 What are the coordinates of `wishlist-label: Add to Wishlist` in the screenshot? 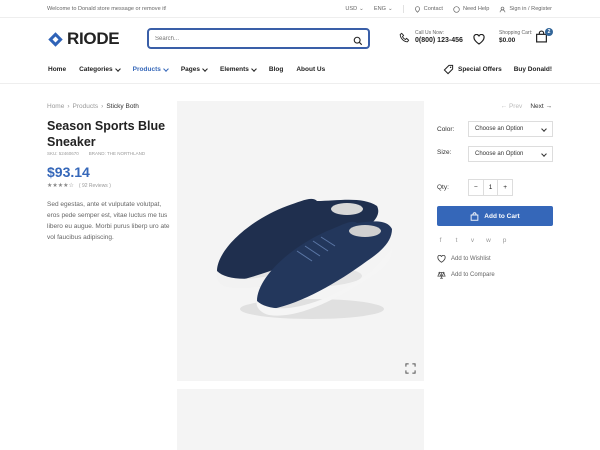 It's located at (471, 259).